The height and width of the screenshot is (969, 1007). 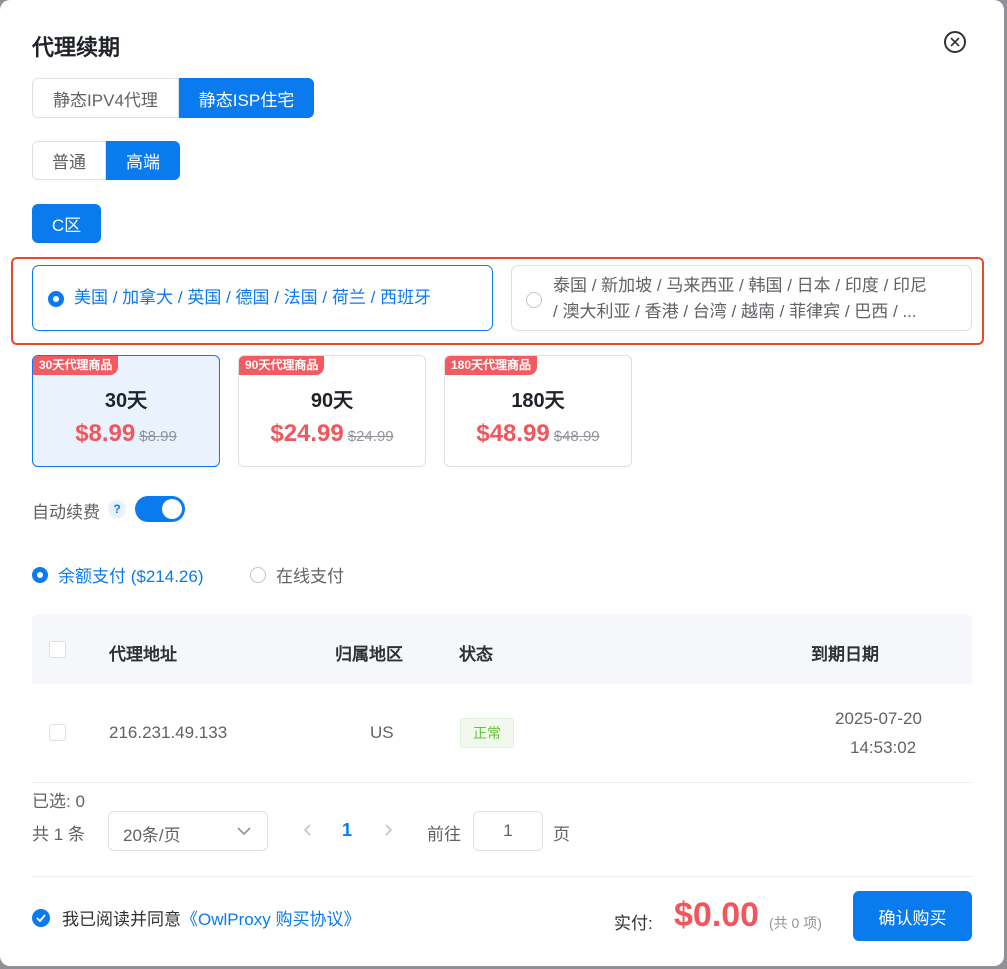 What do you see at coordinates (491, 365) in the screenshot?
I see `plan-tag: 180天代理商品` at bounding box center [491, 365].